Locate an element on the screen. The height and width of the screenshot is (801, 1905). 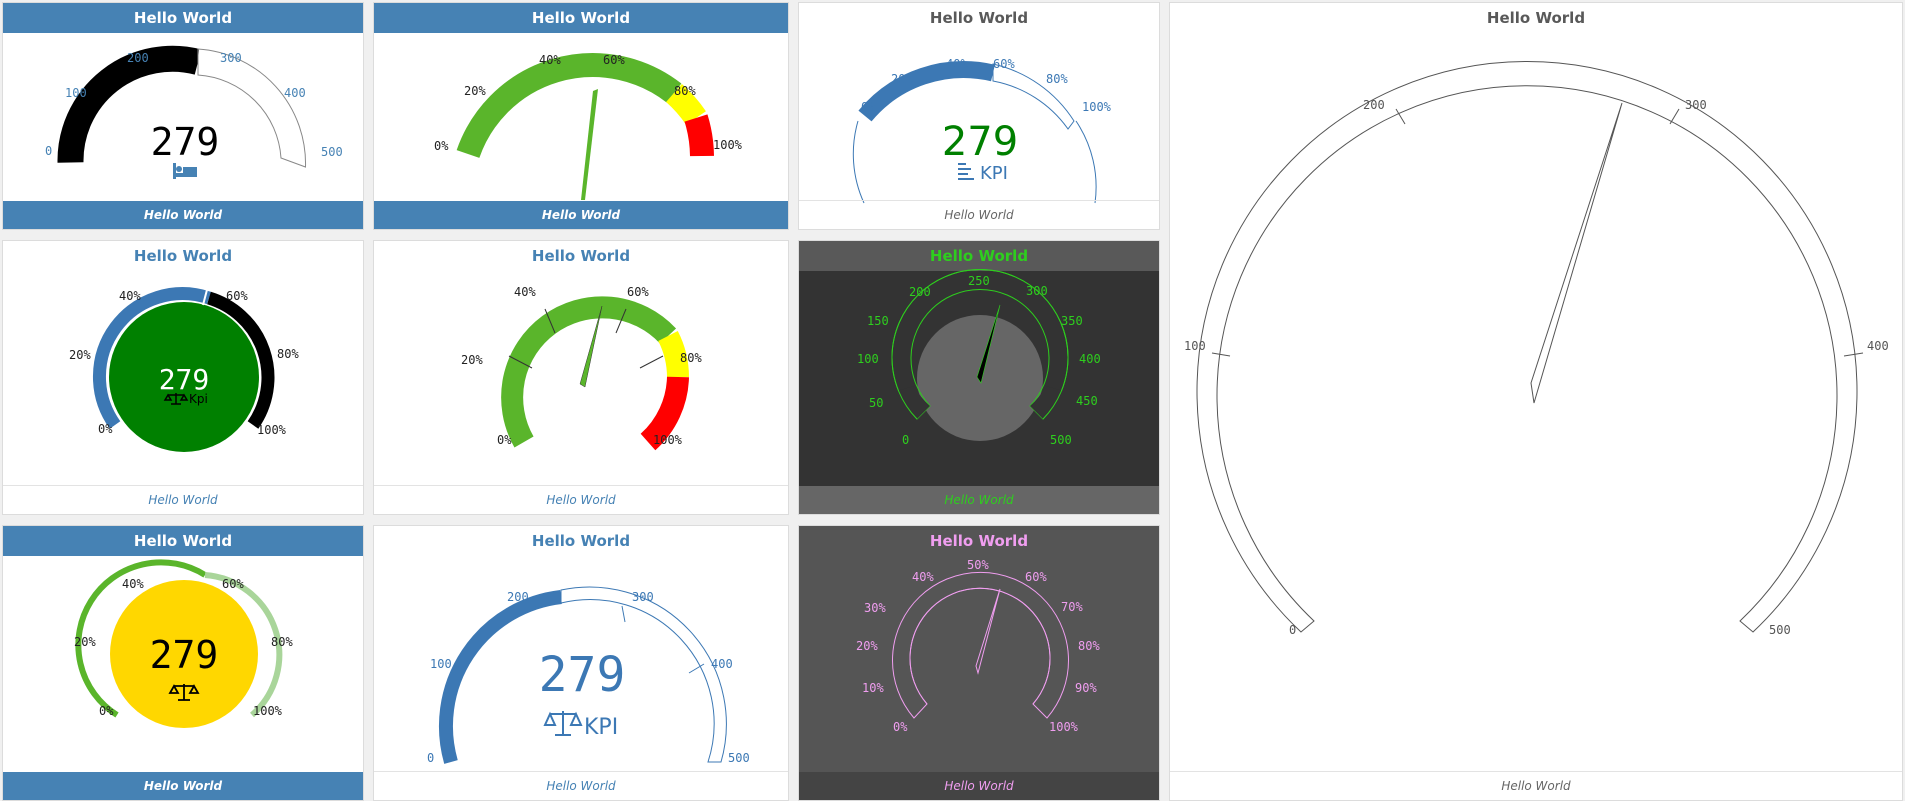
gauge-chart: 279 KPI 0 100 200 300 400 500 is located at coordinates (588, 675).